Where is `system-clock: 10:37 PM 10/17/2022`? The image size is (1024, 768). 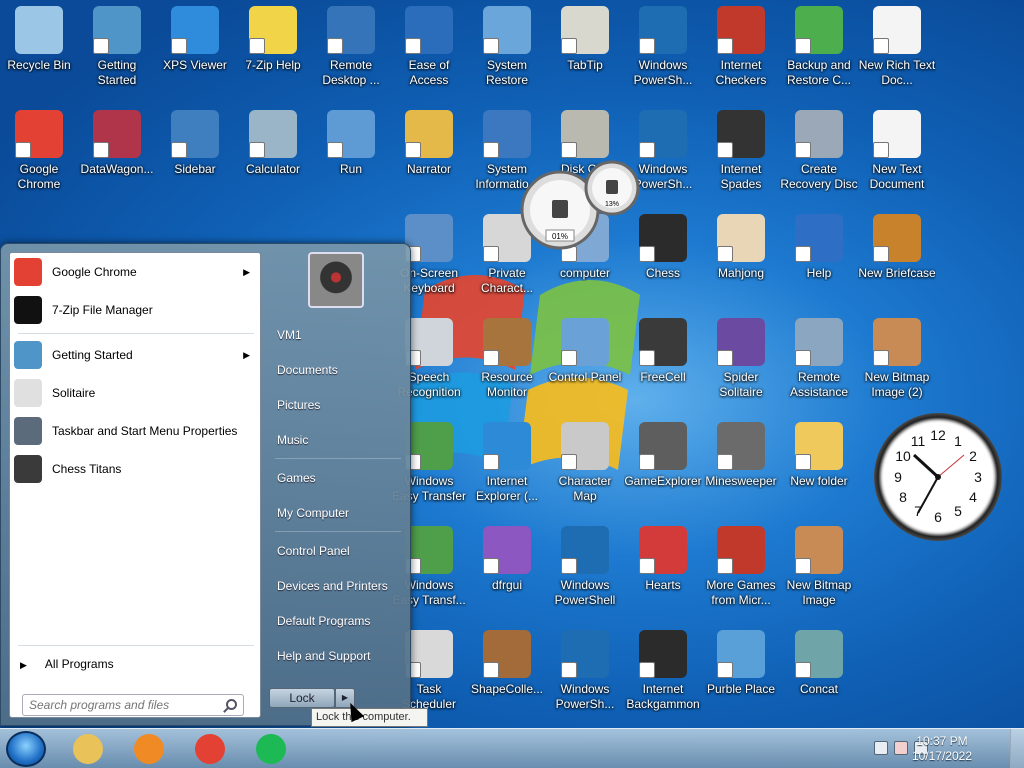
system-clock: 10:37 PM 10/17/2022 is located at coordinates (942, 749).